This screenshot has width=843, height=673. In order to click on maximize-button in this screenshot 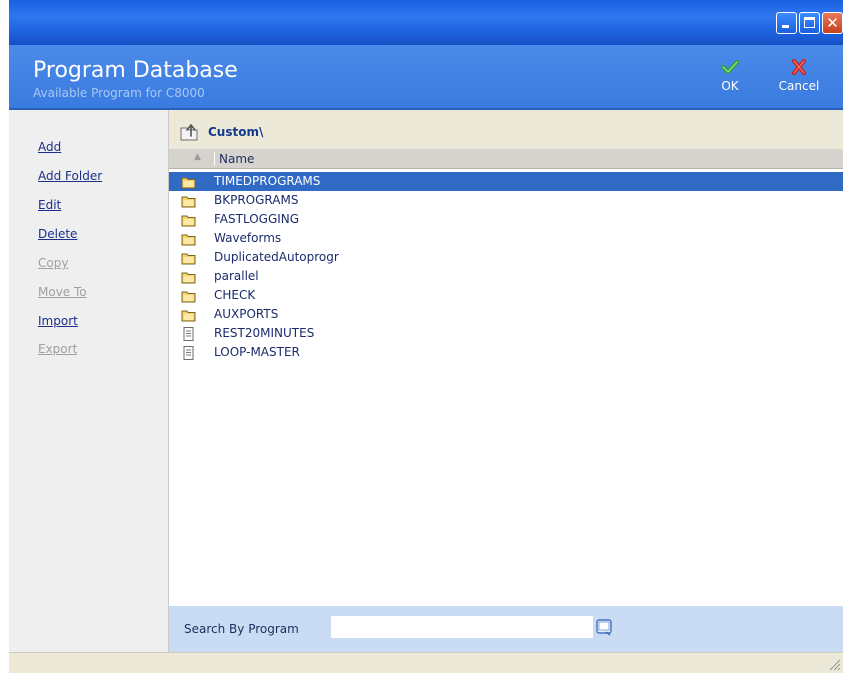, I will do `click(809, 23)`.